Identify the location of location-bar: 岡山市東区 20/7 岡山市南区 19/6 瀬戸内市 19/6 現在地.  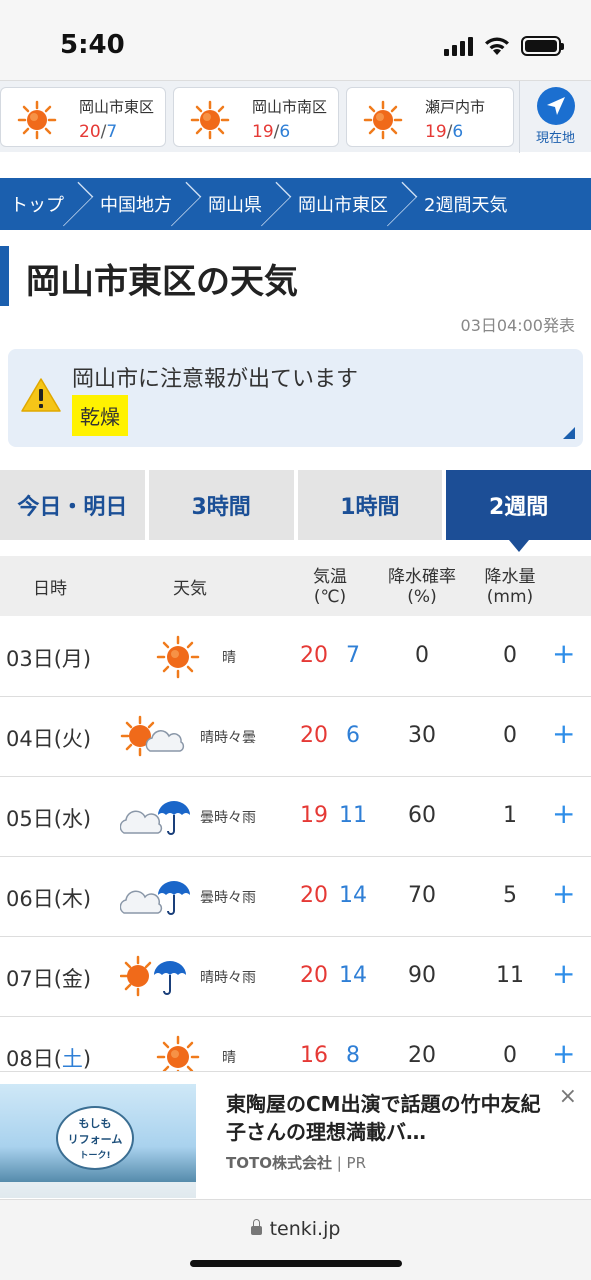
(295, 116).